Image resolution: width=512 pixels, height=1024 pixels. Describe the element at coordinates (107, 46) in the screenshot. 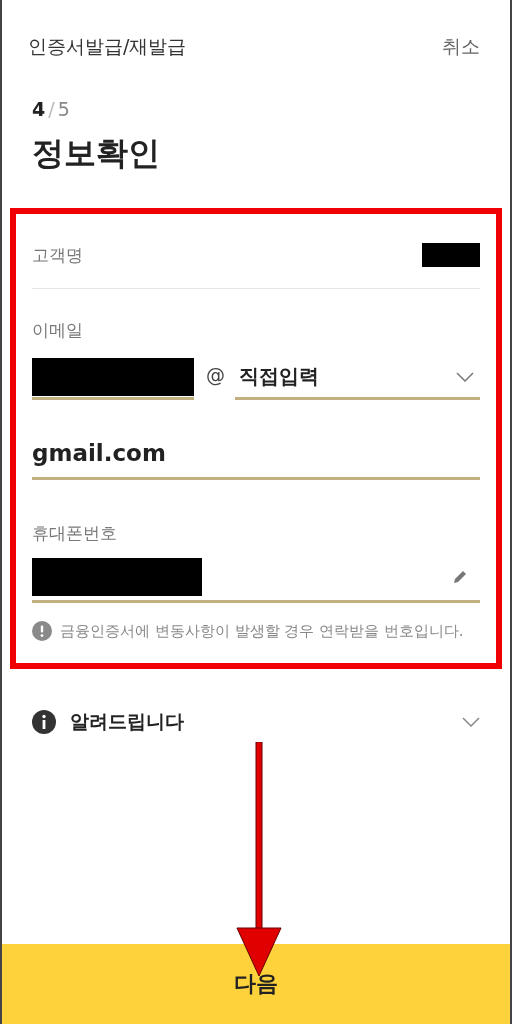

I see `screen-title: 인증서발급/재발급` at that location.